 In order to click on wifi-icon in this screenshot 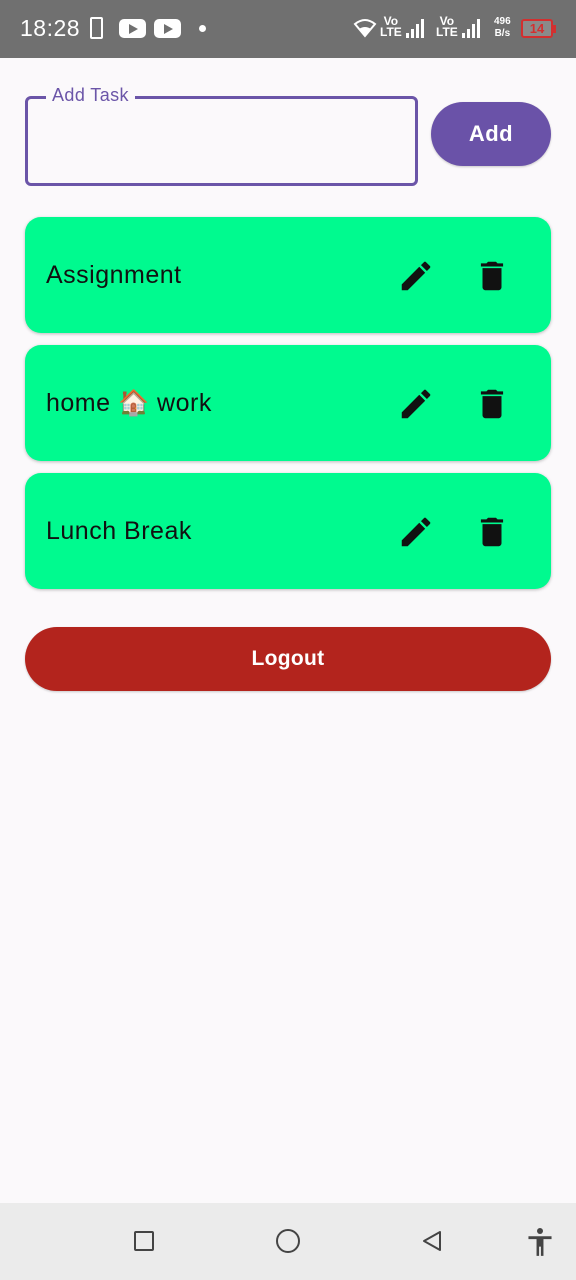, I will do `click(365, 28)`.